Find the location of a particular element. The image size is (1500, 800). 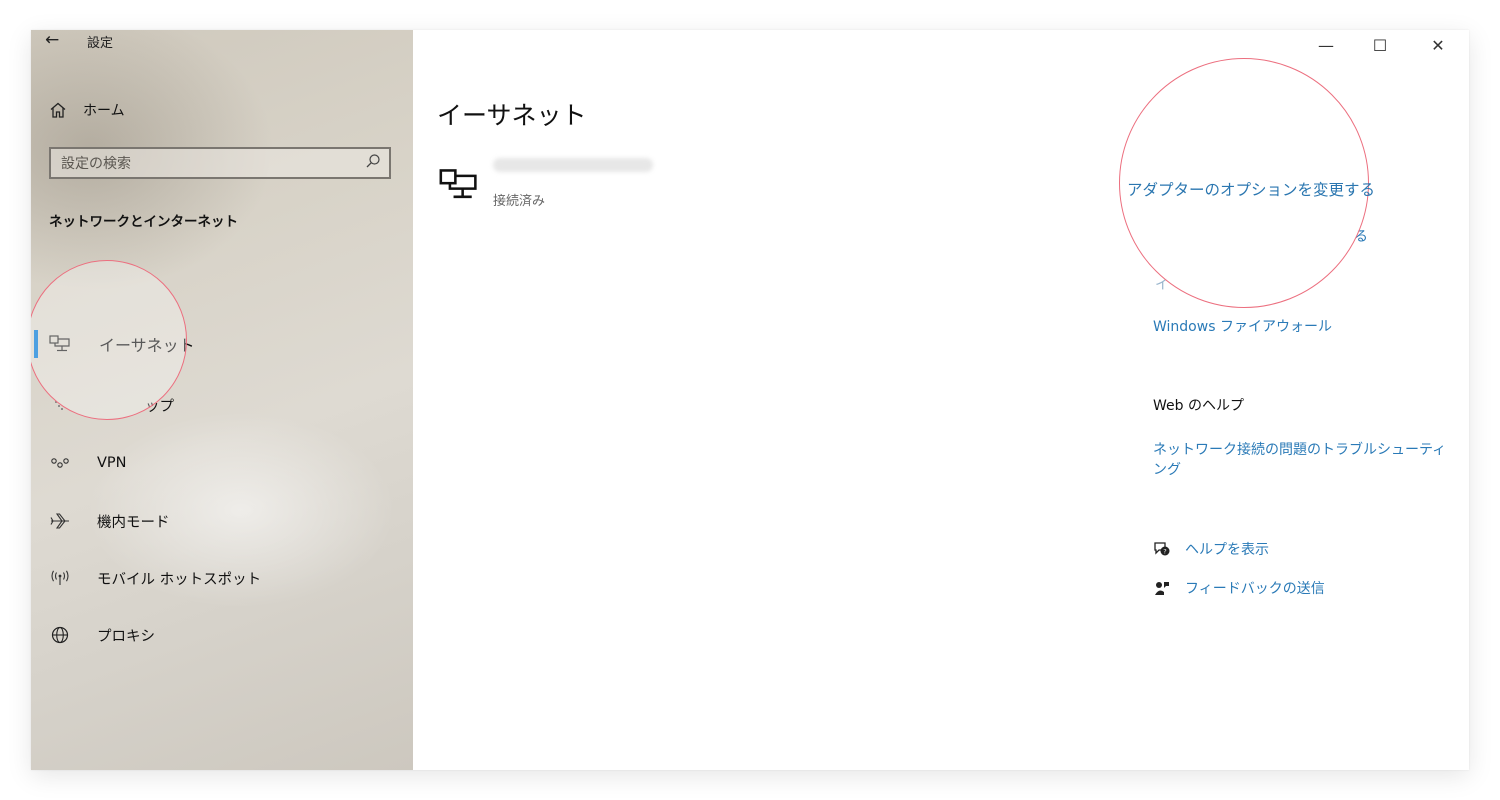

page-title: イーサネット is located at coordinates (512, 115).